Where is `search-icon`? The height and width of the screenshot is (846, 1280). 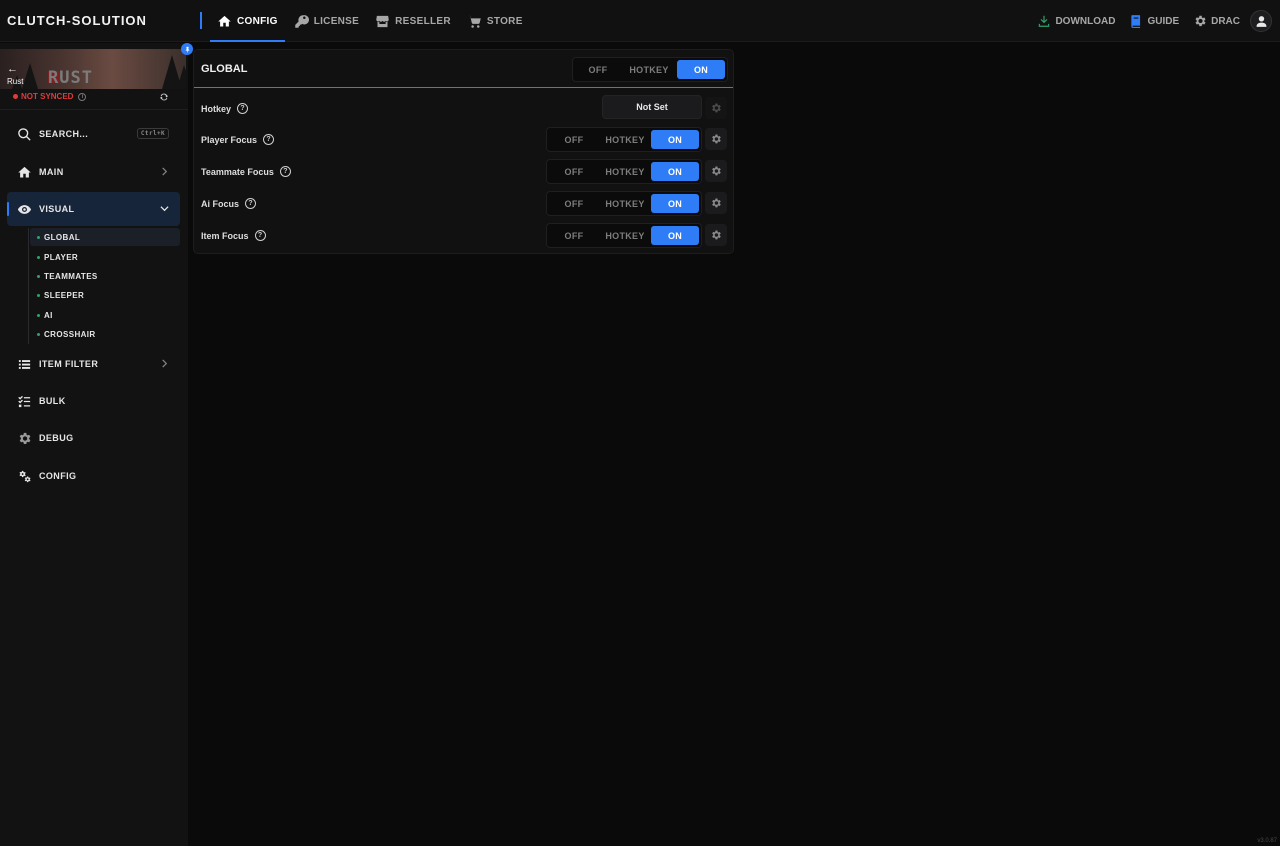
search-icon is located at coordinates (24, 134).